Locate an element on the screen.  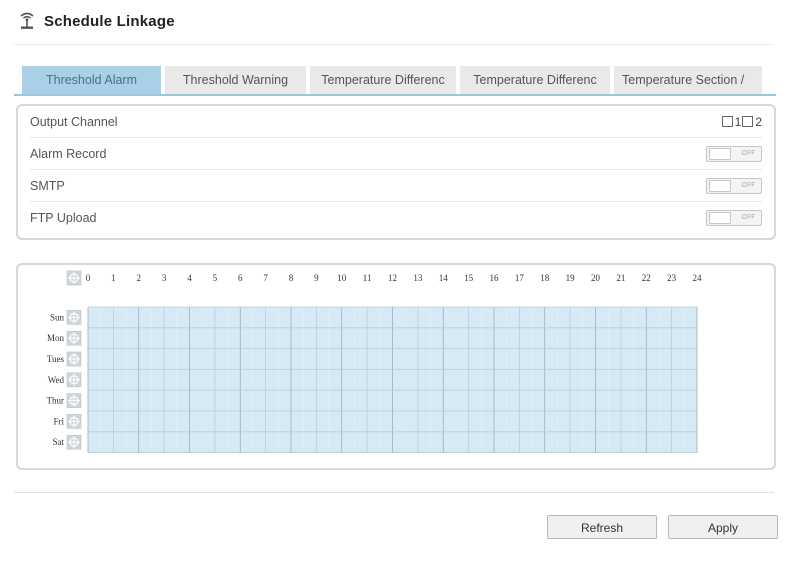
ftp-upload-label: FTP Upload is located at coordinates (63, 218).